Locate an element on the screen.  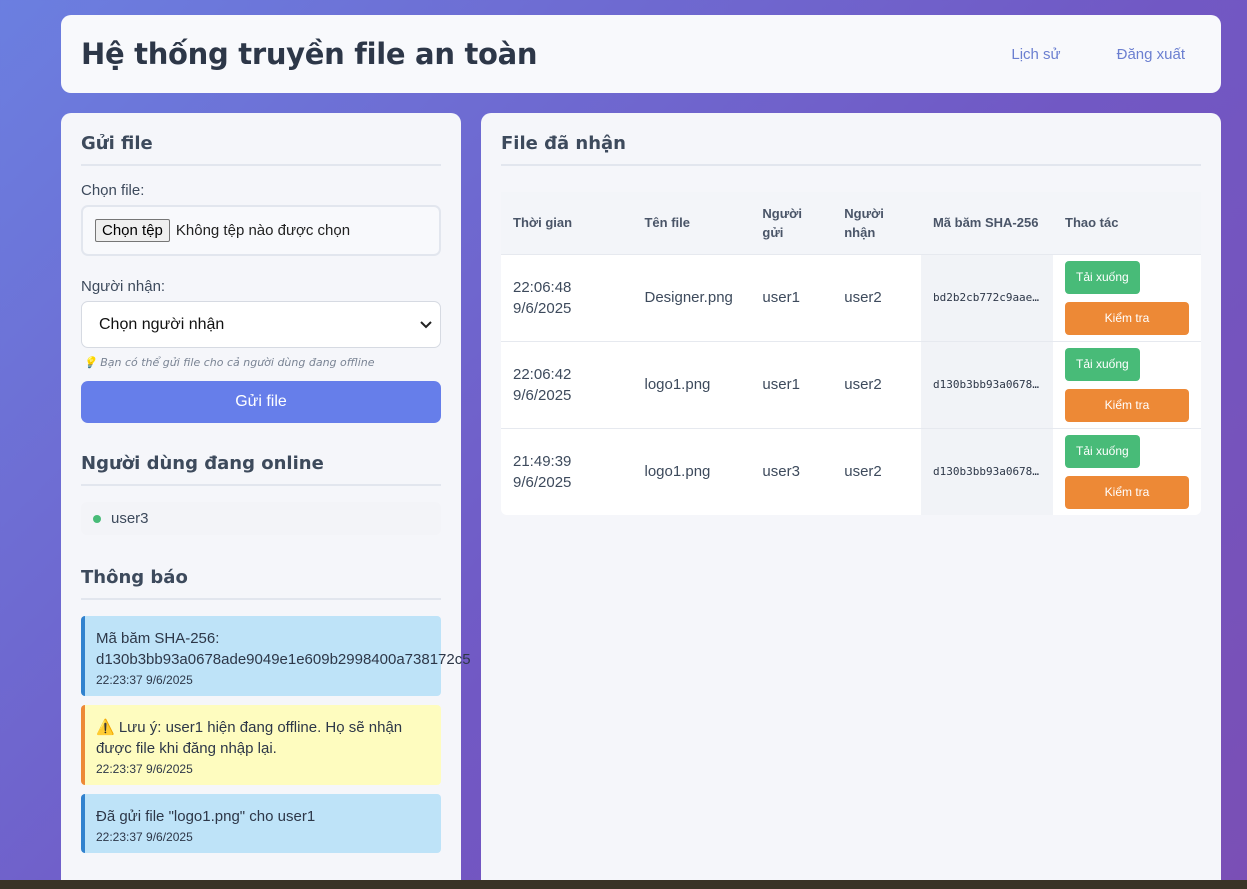
file-status-text: Không tệp nào được chọn is located at coordinates (263, 230).